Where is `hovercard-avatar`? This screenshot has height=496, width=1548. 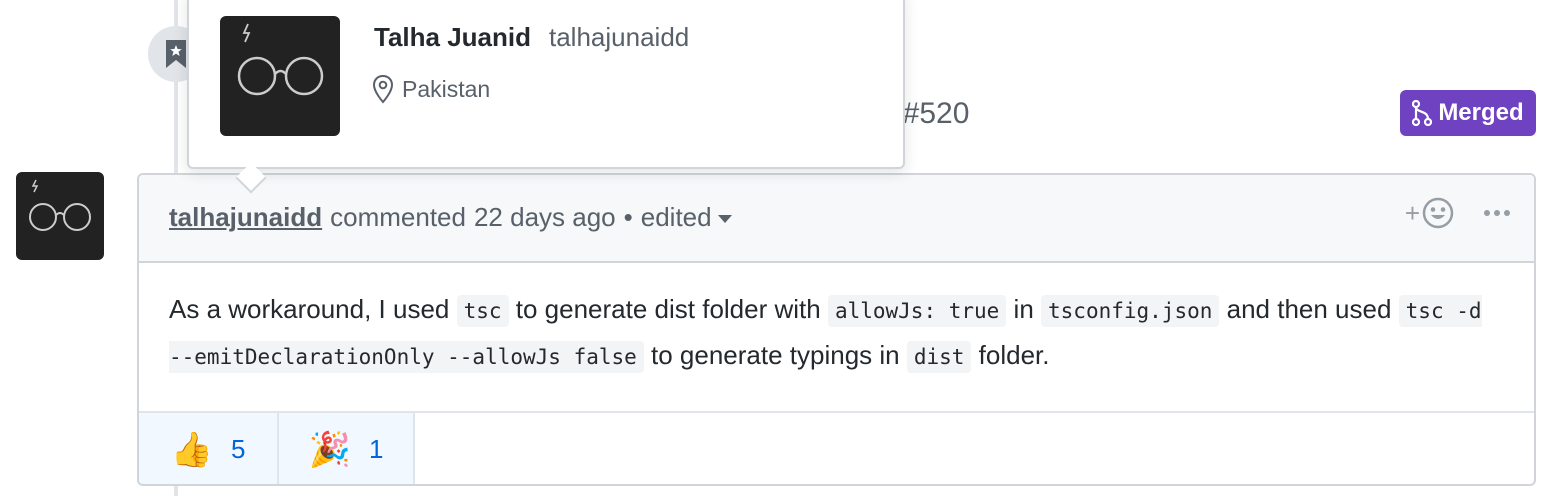 hovercard-avatar is located at coordinates (280, 76).